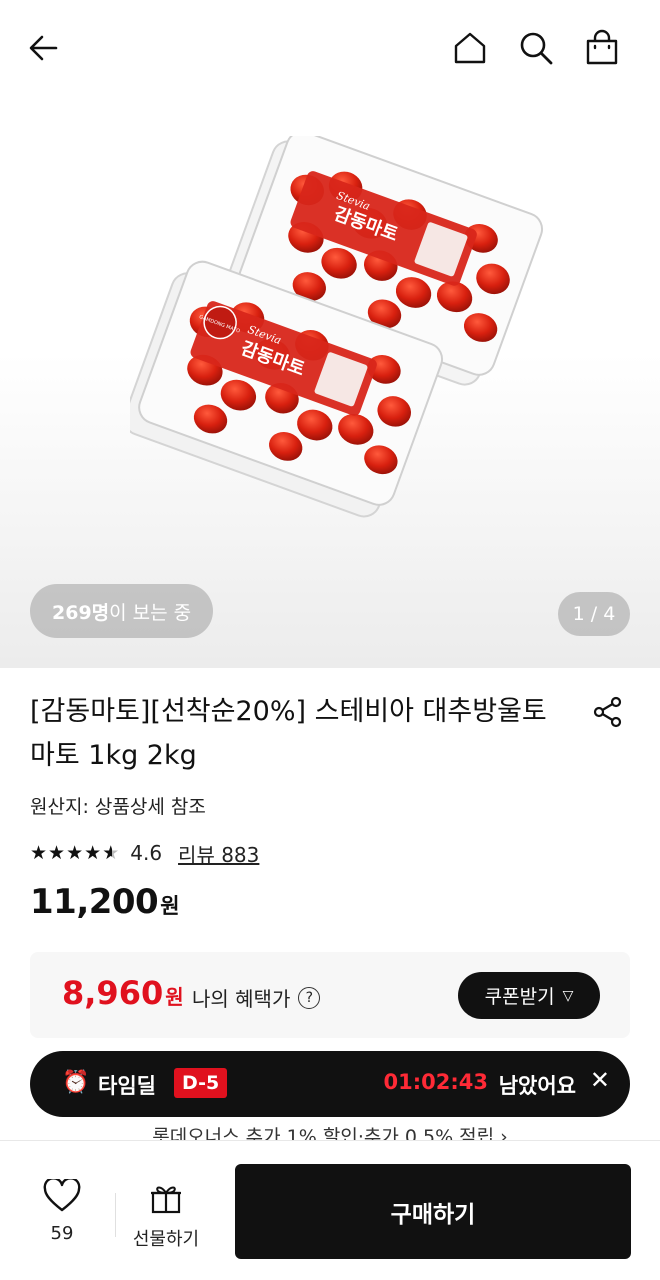 The image size is (660, 1280). I want to click on arrow-left-icon, so click(43, 48).